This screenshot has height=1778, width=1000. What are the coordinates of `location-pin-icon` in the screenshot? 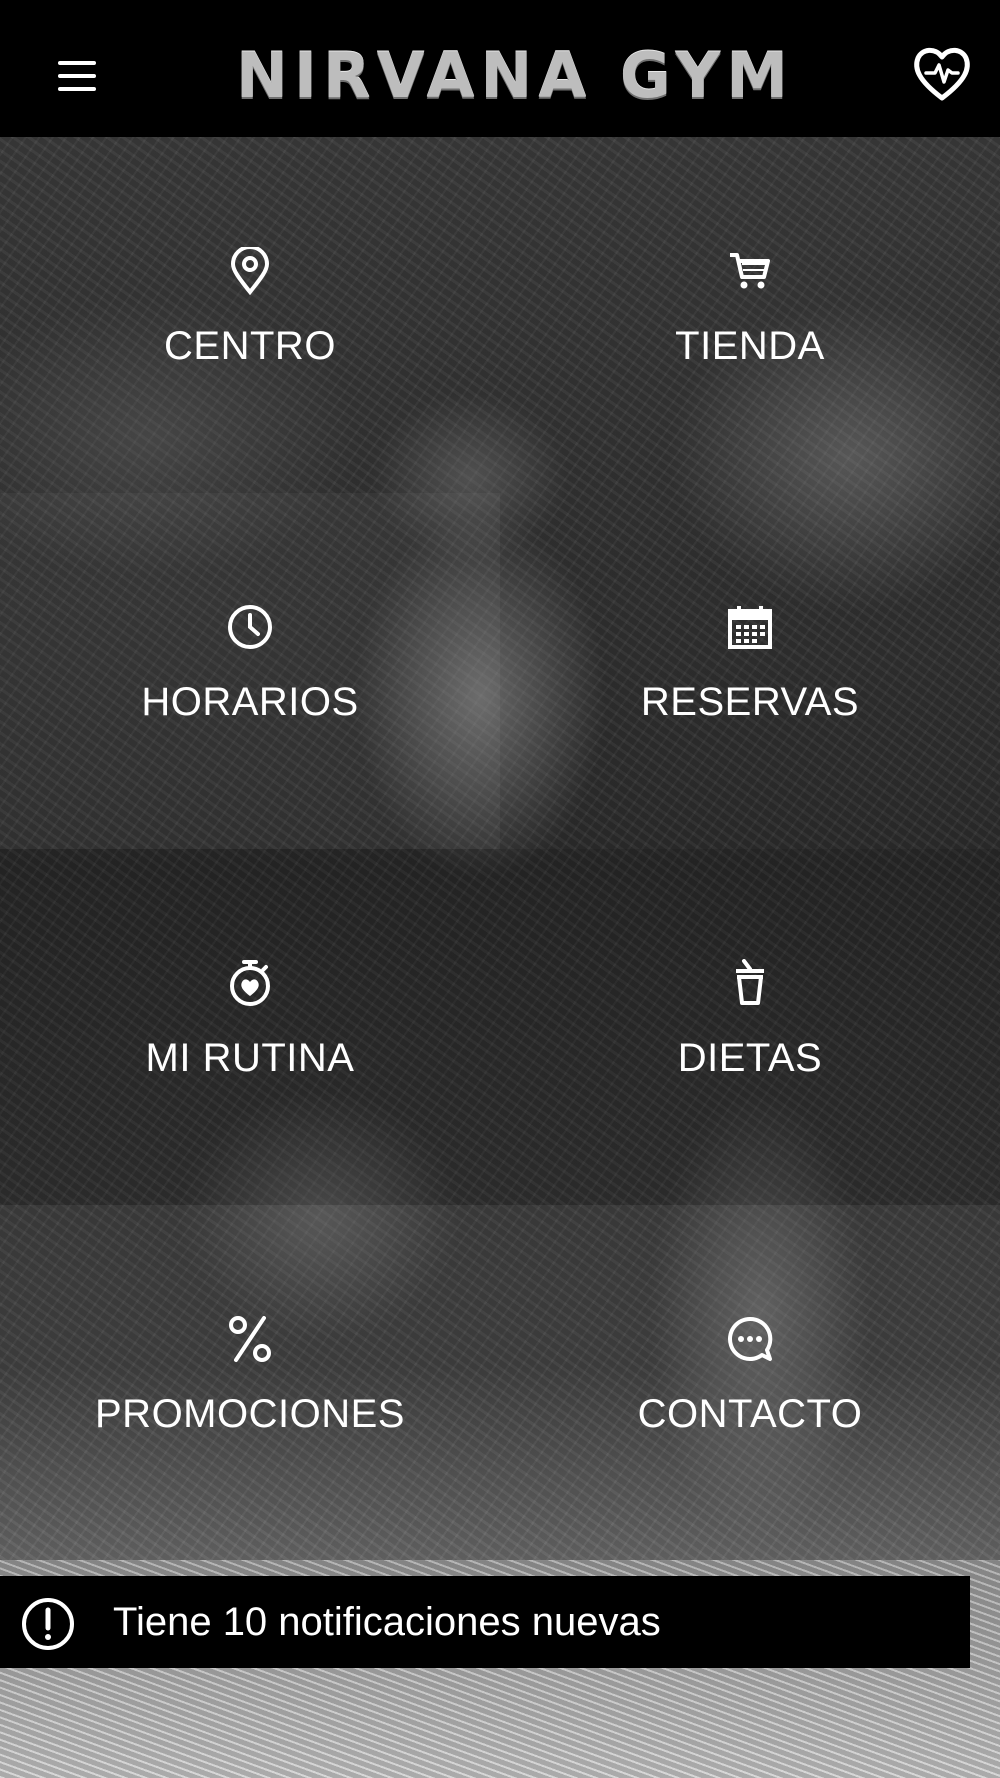 It's located at (250, 271).